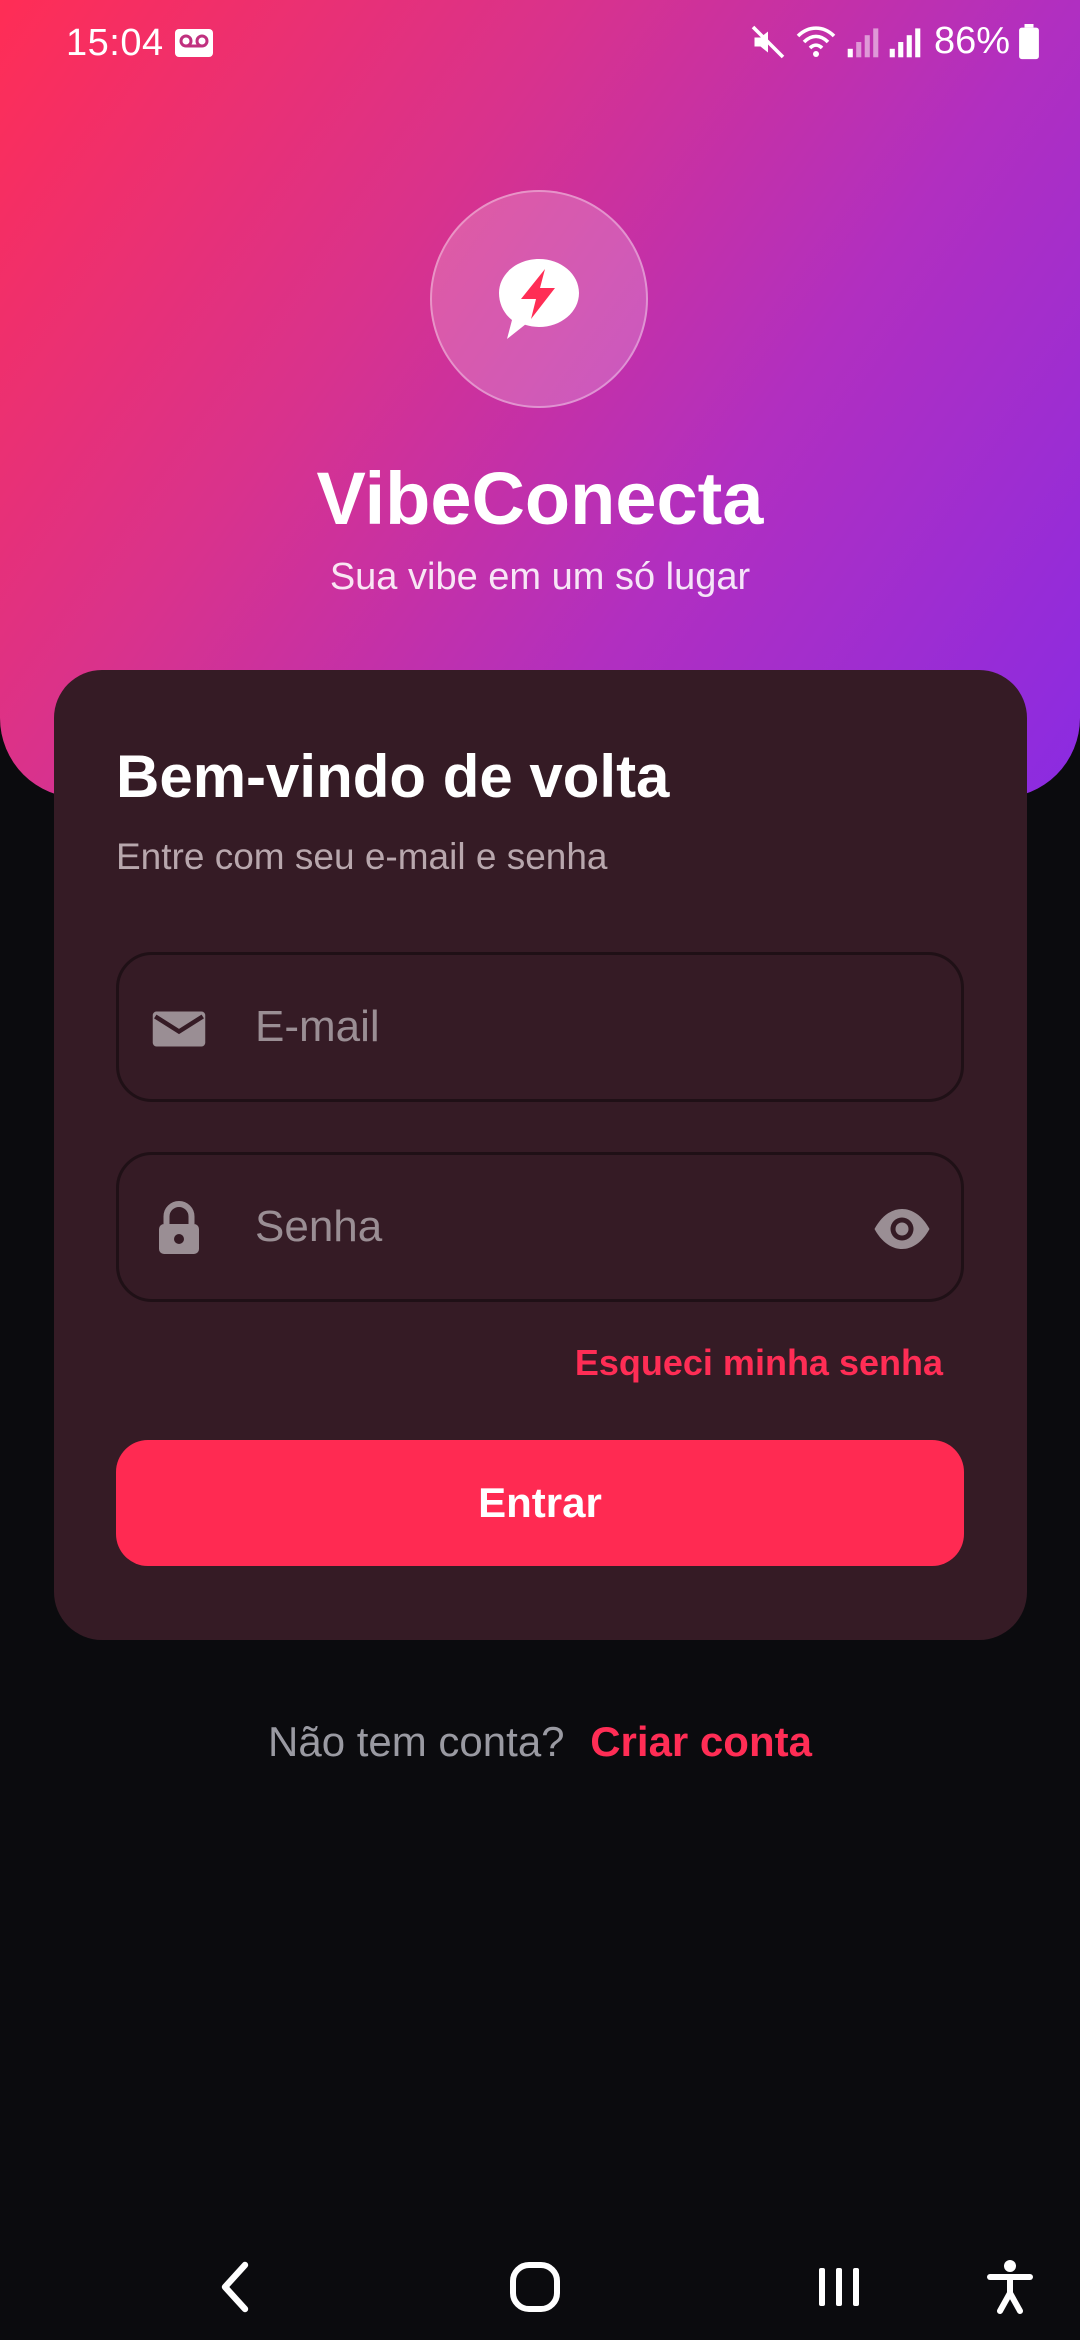 This screenshot has height=2340, width=1080. Describe the element at coordinates (902, 1229) in the screenshot. I see `eye-icon` at that location.